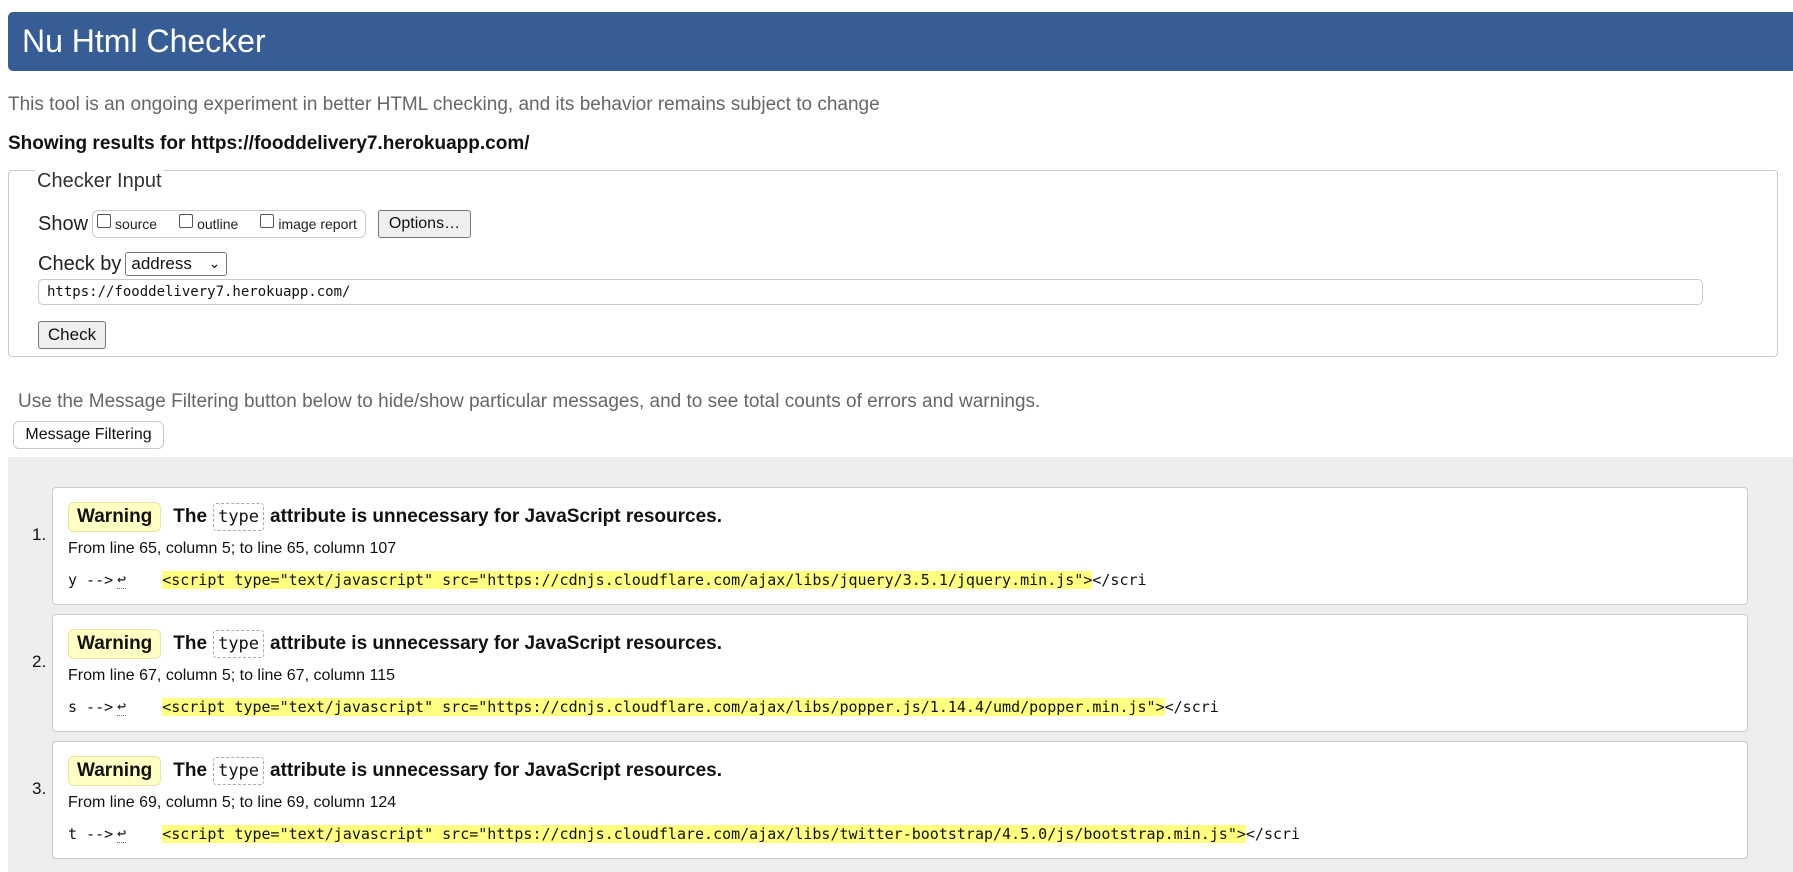 The image size is (1793, 872). What do you see at coordinates (72, 335) in the screenshot?
I see `check-button: Check` at bounding box center [72, 335].